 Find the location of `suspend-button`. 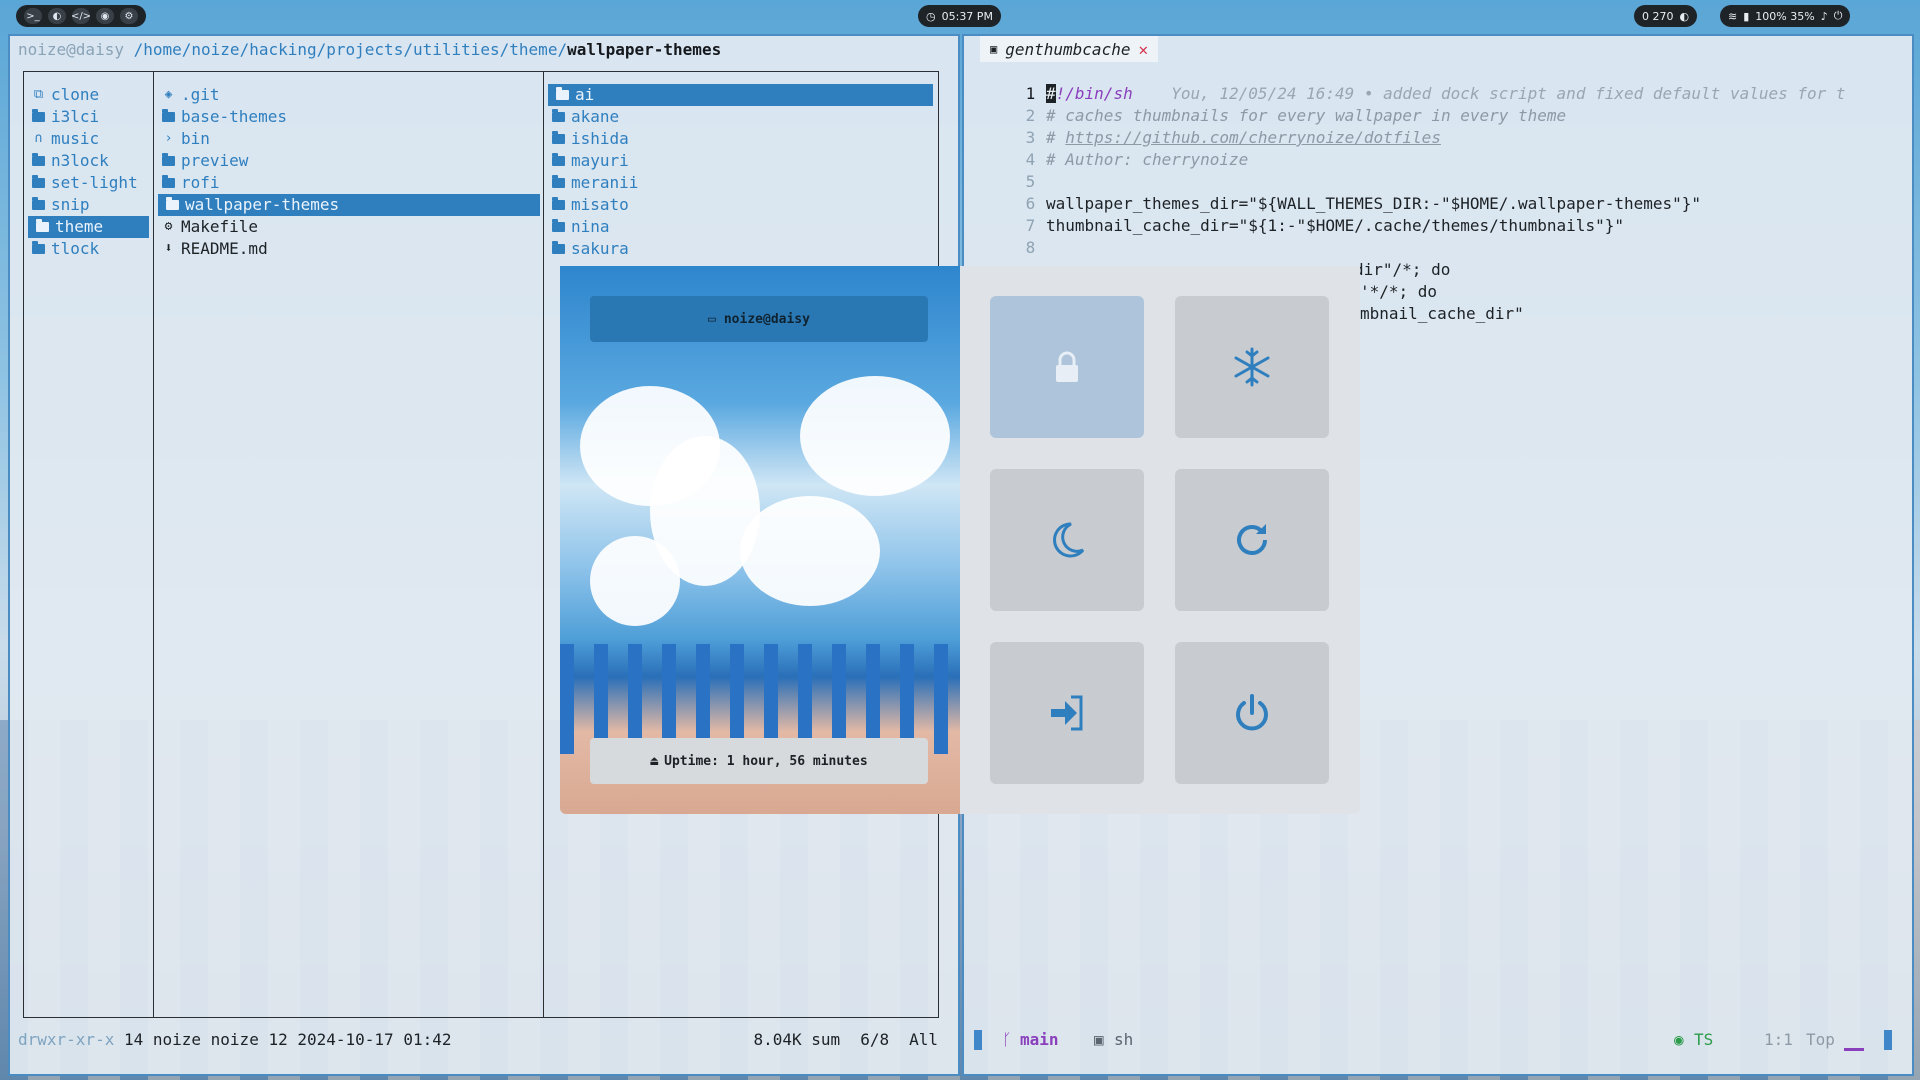

suspend-button is located at coordinates (1067, 540).